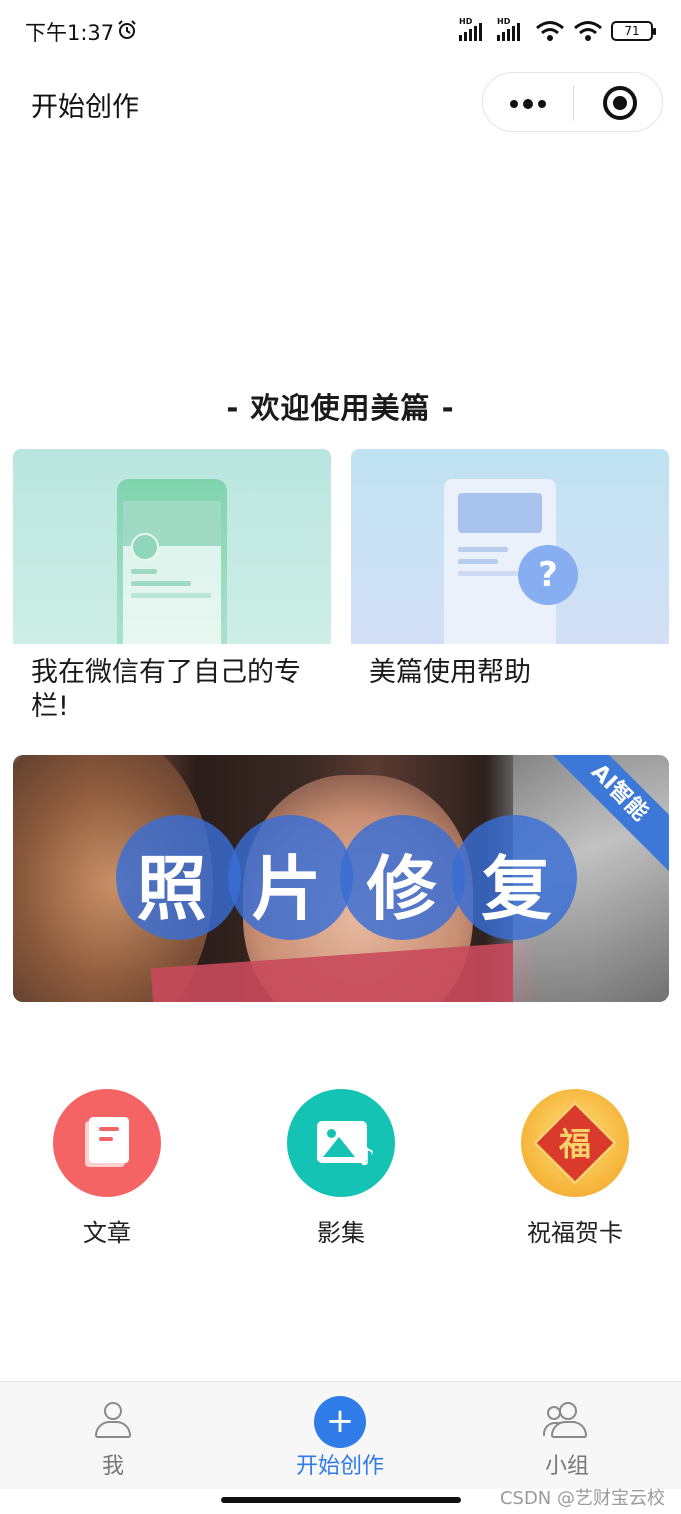 This screenshot has width=681, height=1514. I want to click on card-help: ? 美篇使用帮助, so click(510, 569).